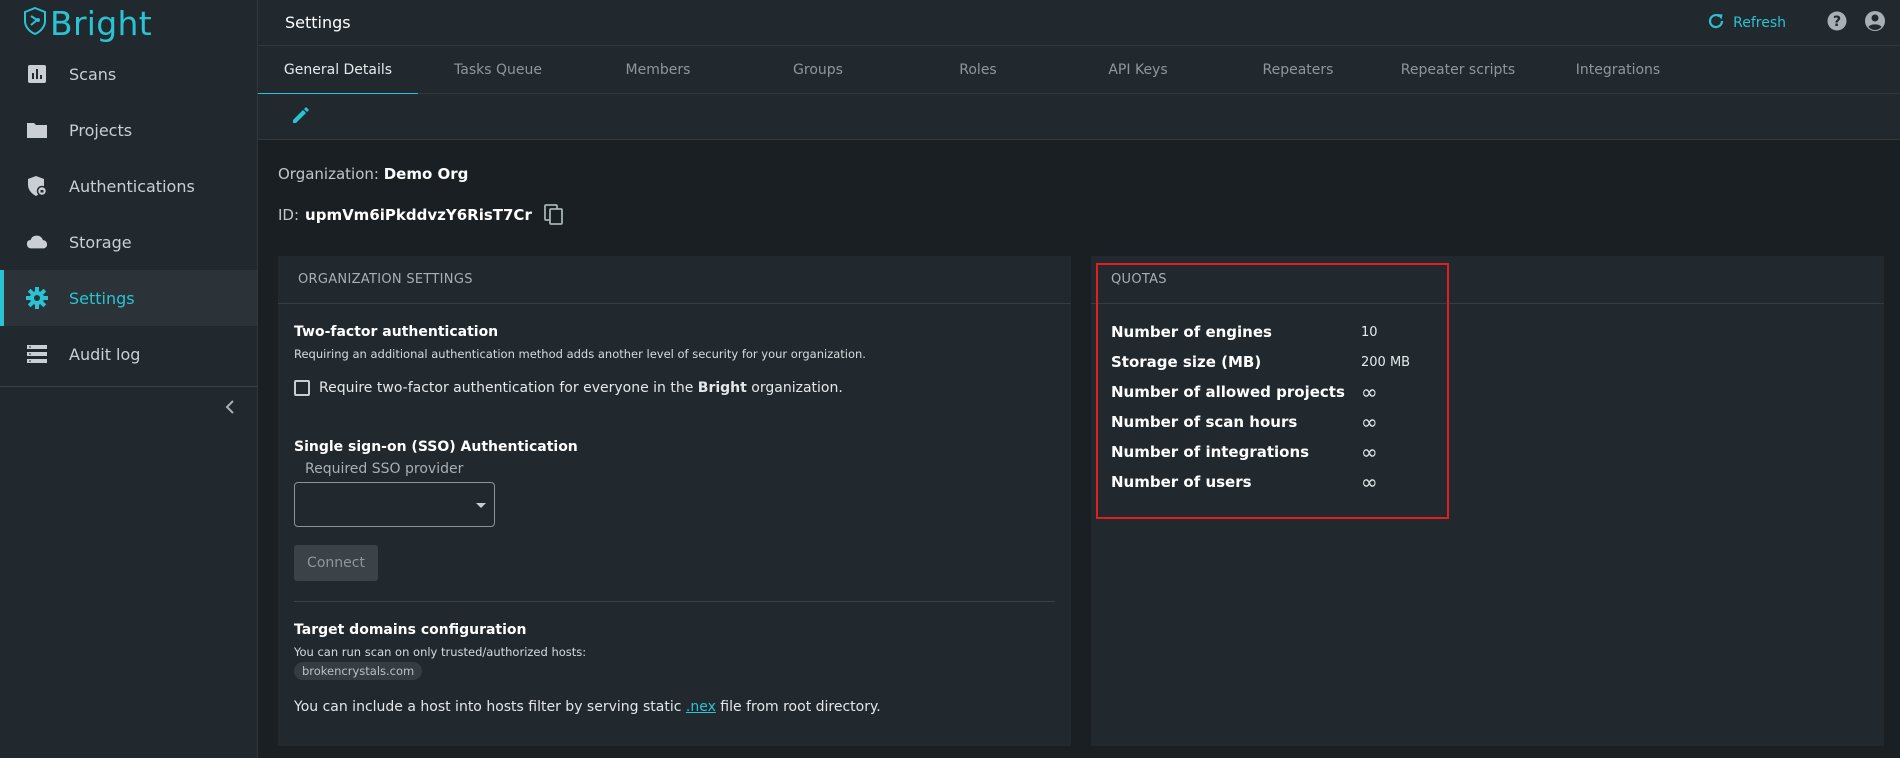 This screenshot has width=1900, height=758. I want to click on sidebar-item-audit-log: Audit log, so click(128, 354).